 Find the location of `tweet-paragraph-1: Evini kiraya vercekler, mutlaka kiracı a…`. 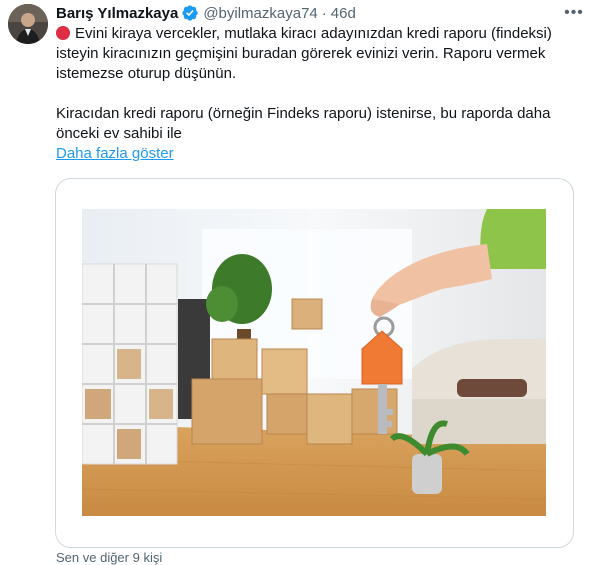

tweet-paragraph-1: Evini kiraya vercekler, mutlaka kiracı a… is located at coordinates (315, 54).